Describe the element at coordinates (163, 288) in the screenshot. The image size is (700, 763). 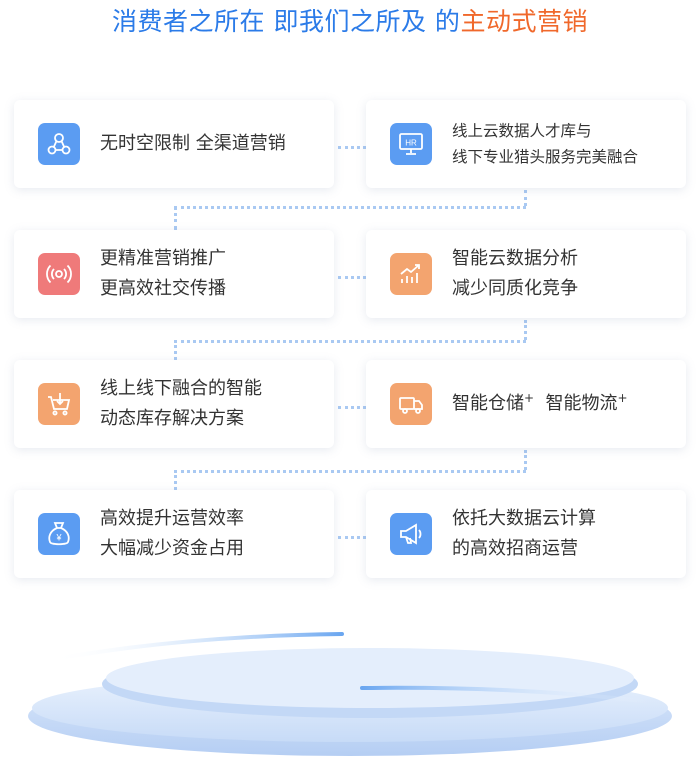
I see `feature-line-2: 更高效社交传播` at that location.